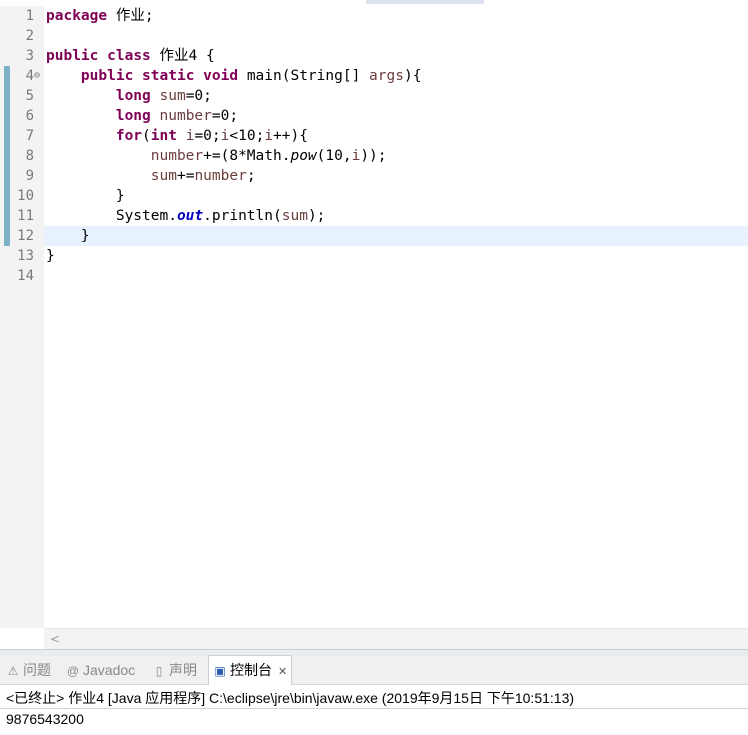  What do you see at coordinates (220, 671) in the screenshot?
I see `console-icon: ▣` at bounding box center [220, 671].